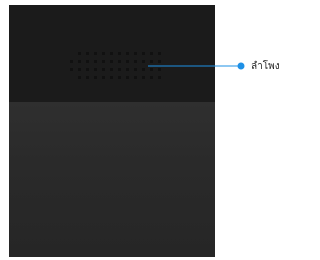 The image size is (320, 260). Describe the element at coordinates (241, 66) in the screenshot. I see `callout-dot` at that location.